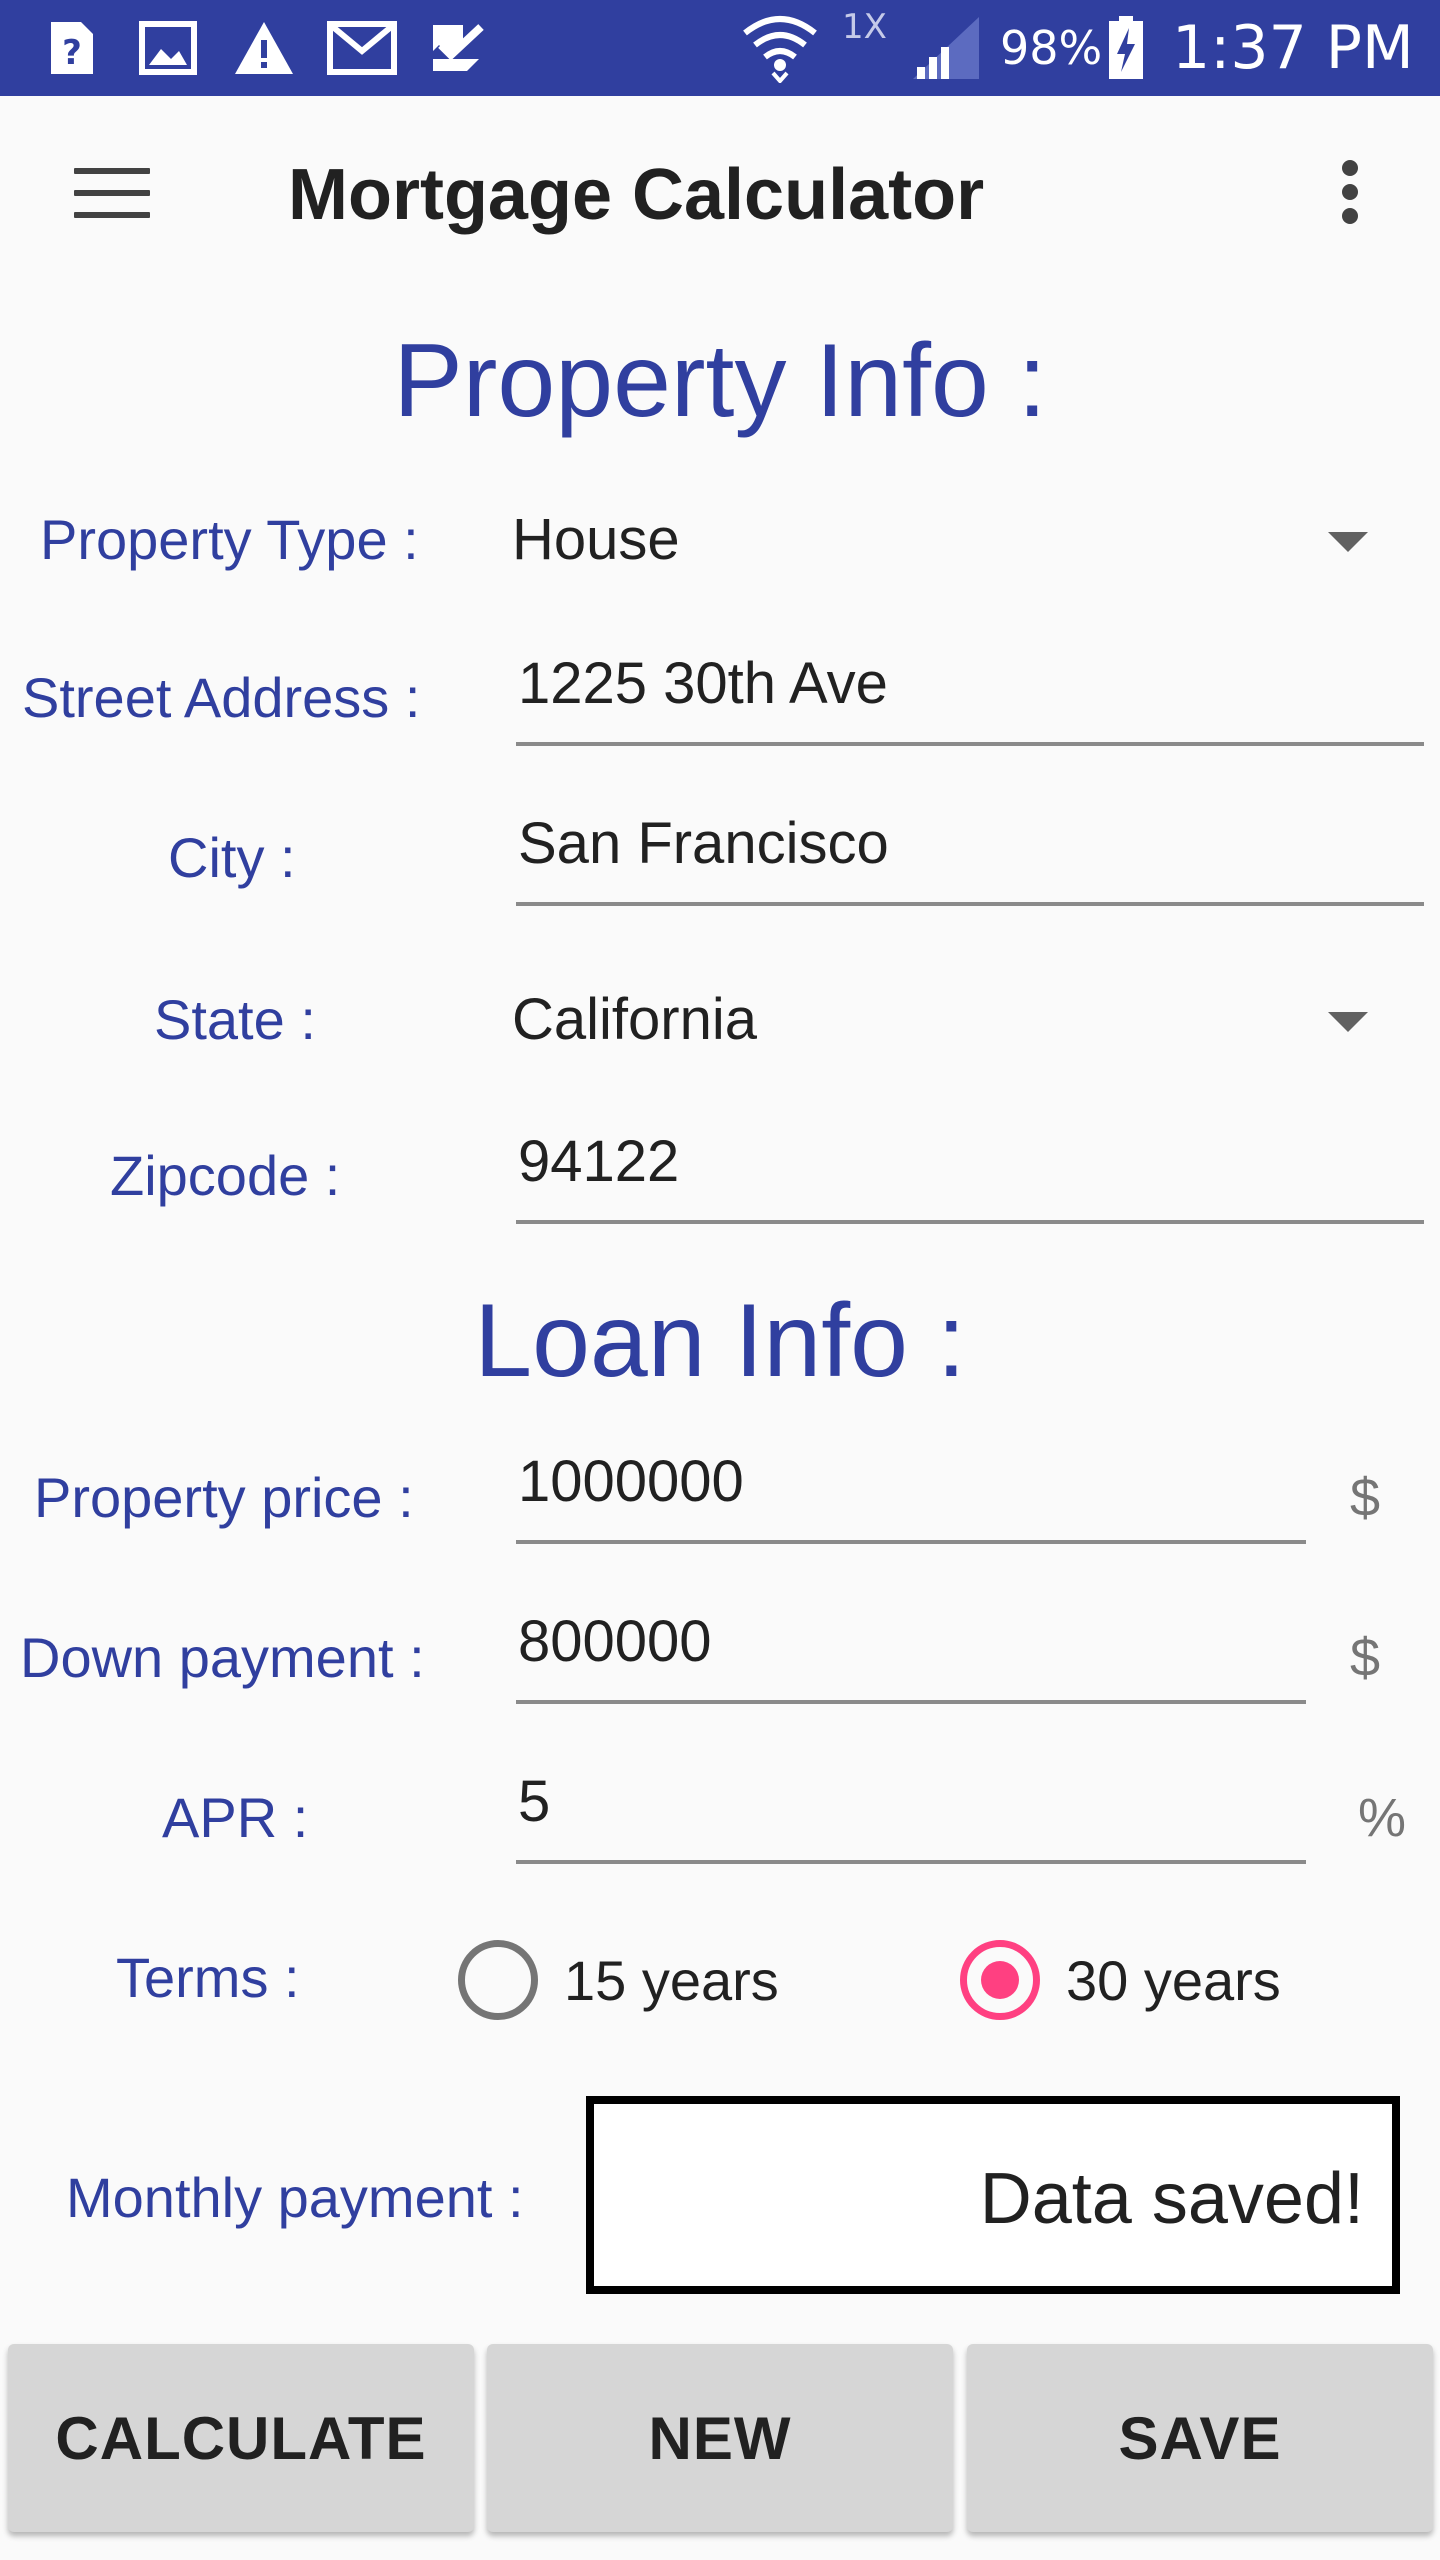 This screenshot has height=2560, width=1440. Describe the element at coordinates (911, 1649) in the screenshot. I see `down-payment-field` at that location.